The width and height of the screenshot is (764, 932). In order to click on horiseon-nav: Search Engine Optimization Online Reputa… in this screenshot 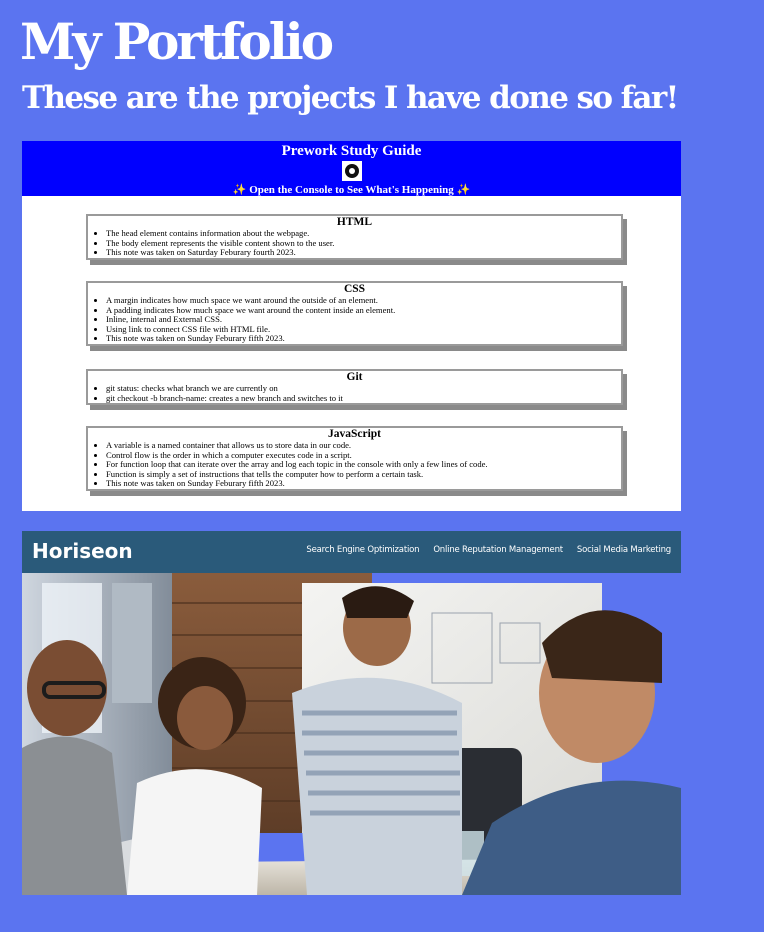, I will do `click(488, 550)`.